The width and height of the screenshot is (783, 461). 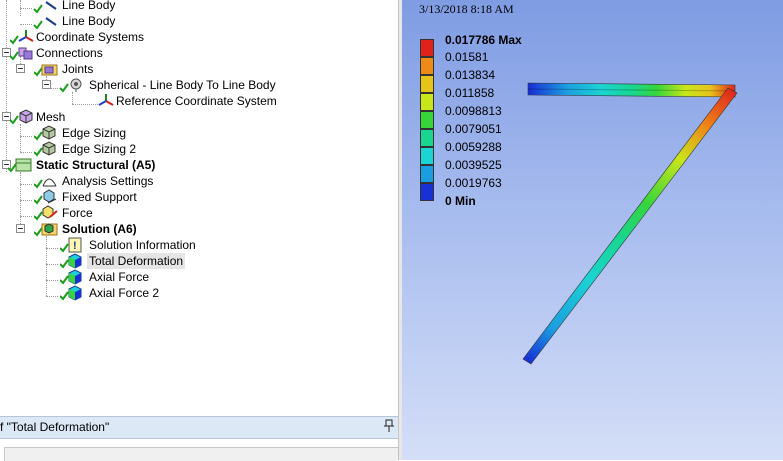 What do you see at coordinates (389, 426) in the screenshot?
I see `pin-icon` at bounding box center [389, 426].